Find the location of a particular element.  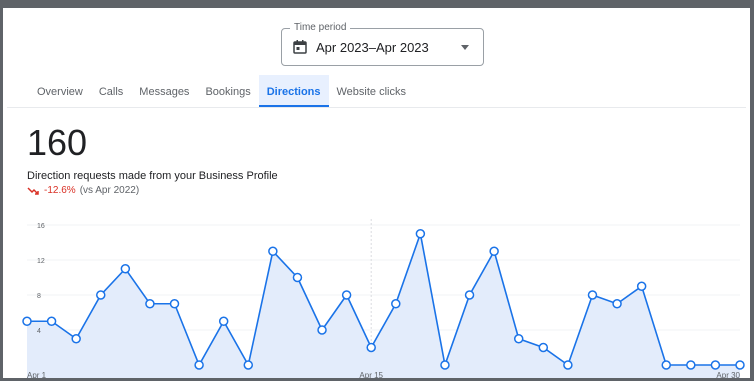

x-tick-label: Apr 1 is located at coordinates (37, 375).